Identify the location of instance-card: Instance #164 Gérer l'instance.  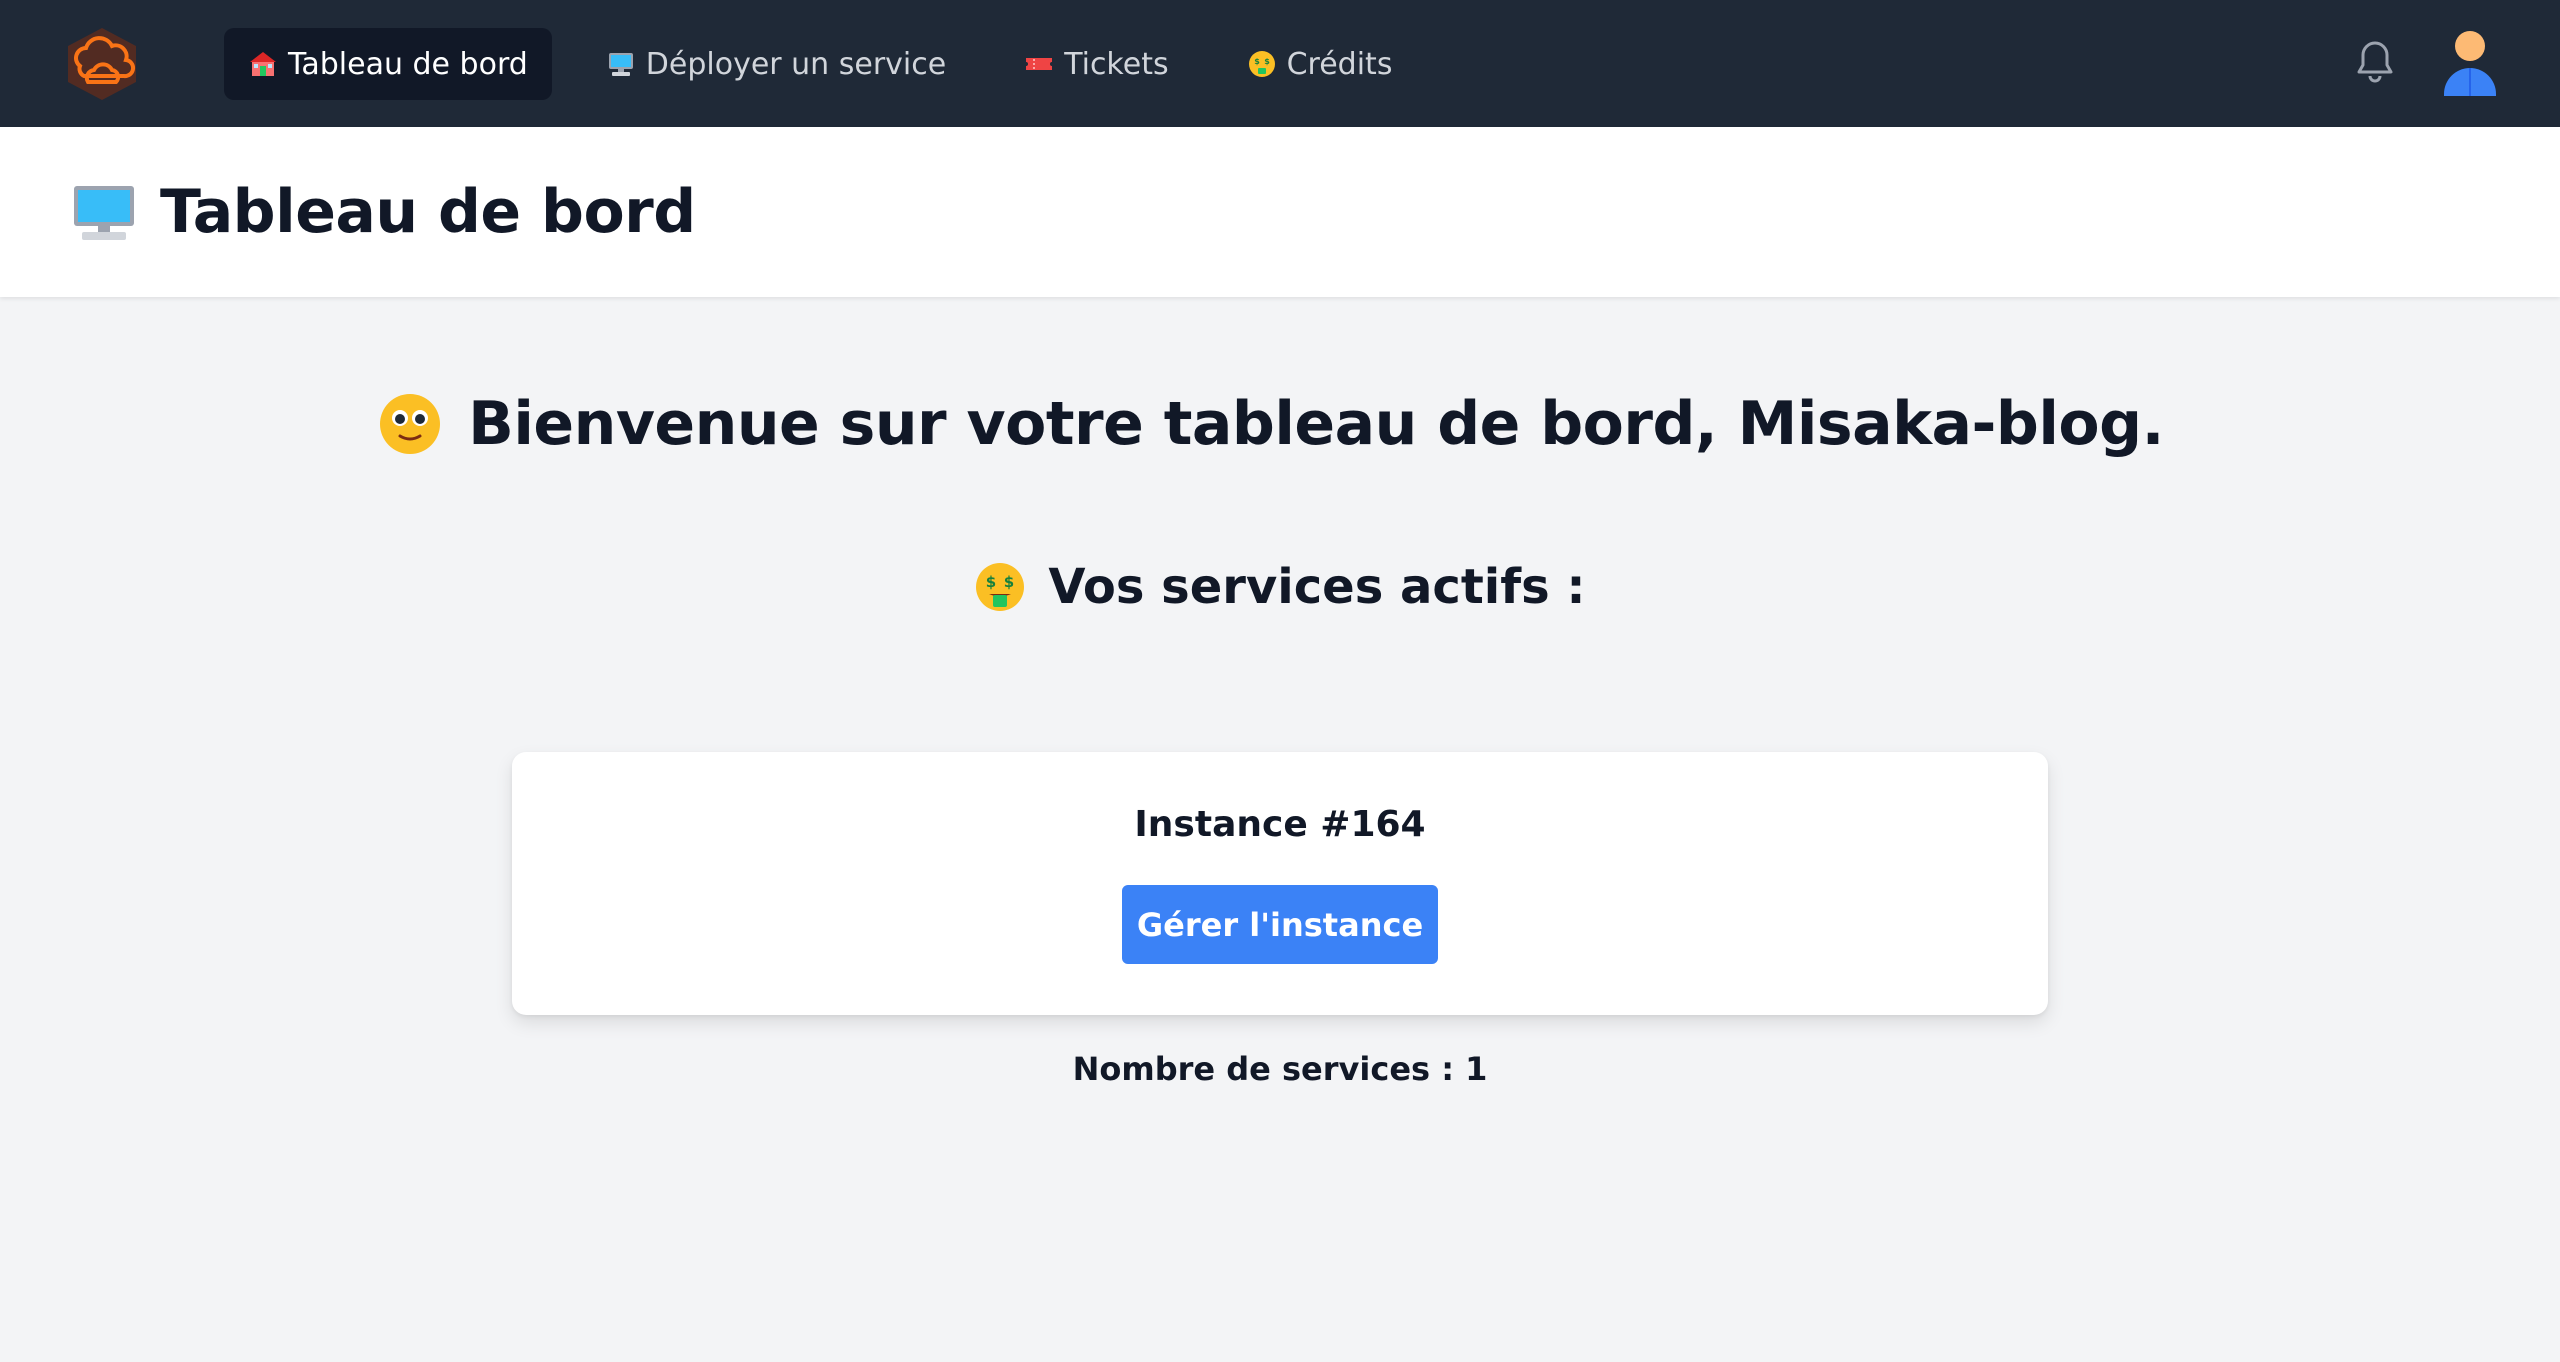
(1280, 883).